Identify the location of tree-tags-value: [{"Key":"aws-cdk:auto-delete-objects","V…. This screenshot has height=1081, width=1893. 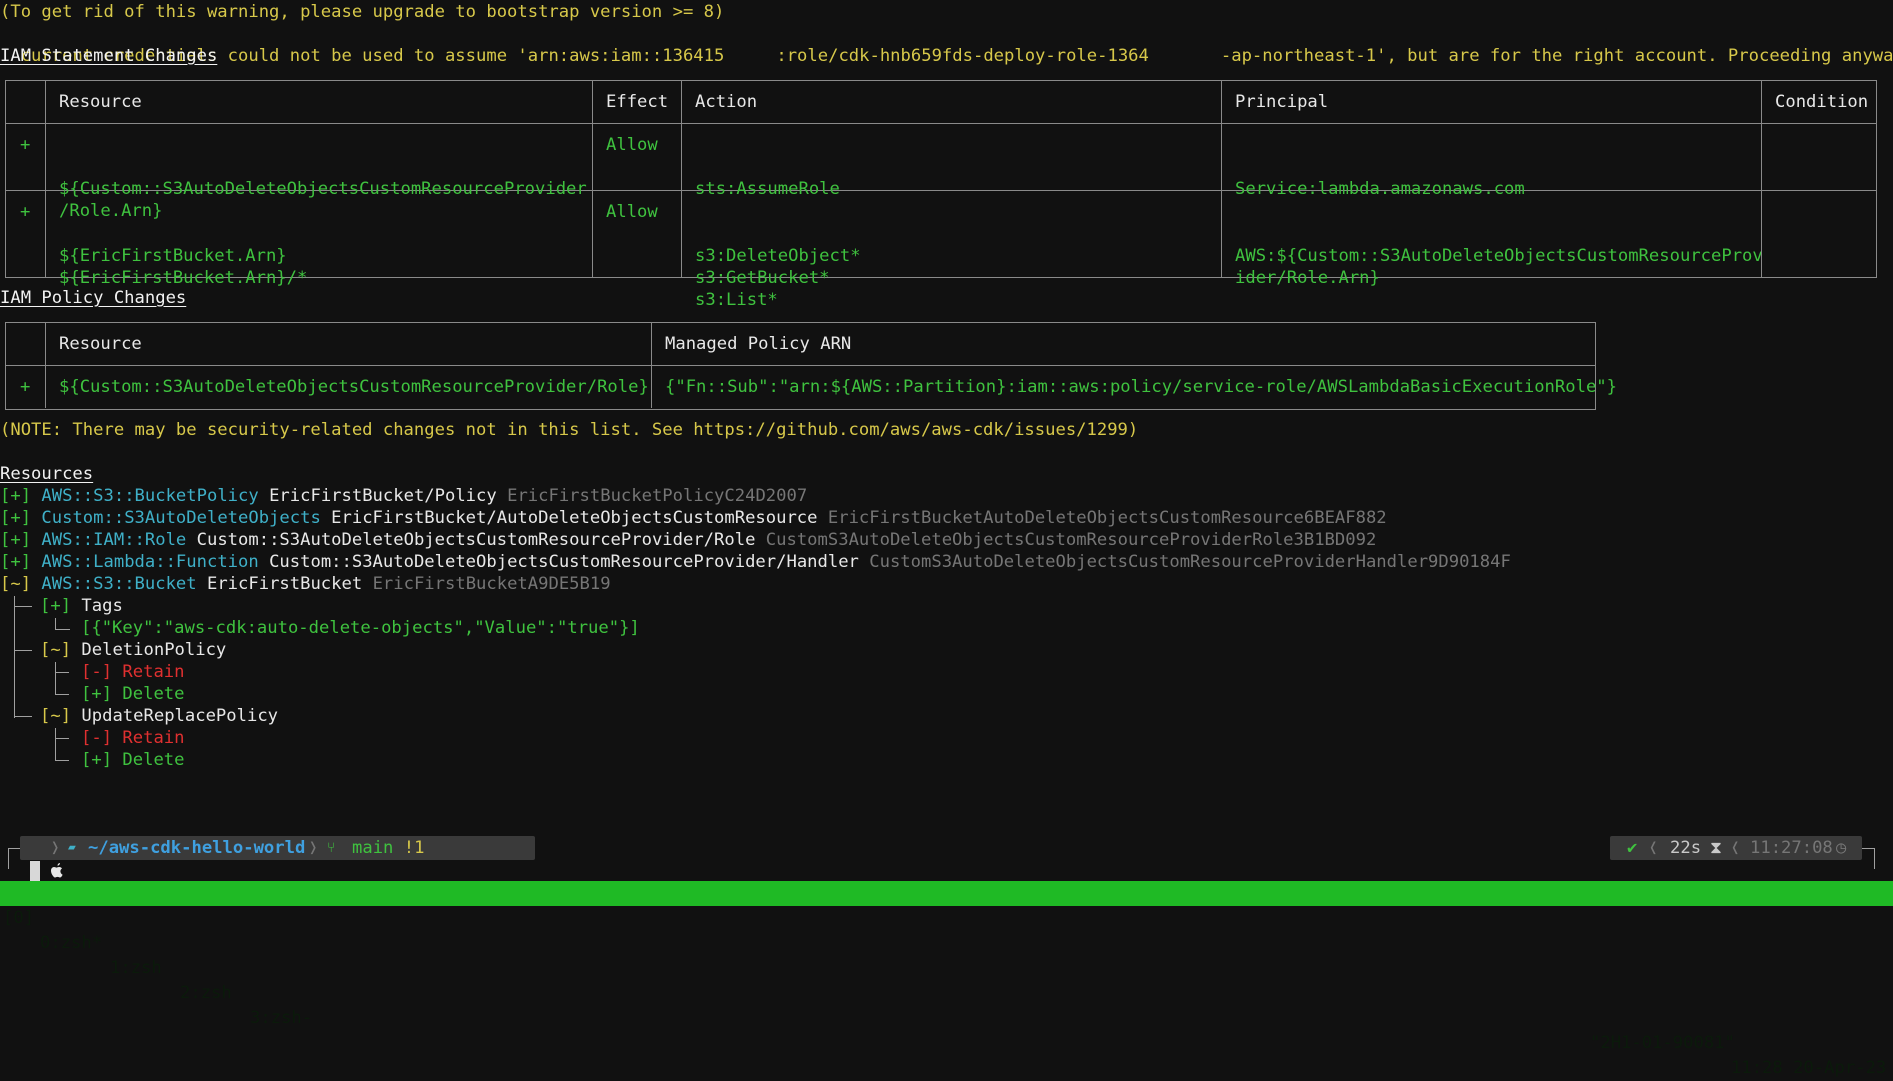
(360, 628).